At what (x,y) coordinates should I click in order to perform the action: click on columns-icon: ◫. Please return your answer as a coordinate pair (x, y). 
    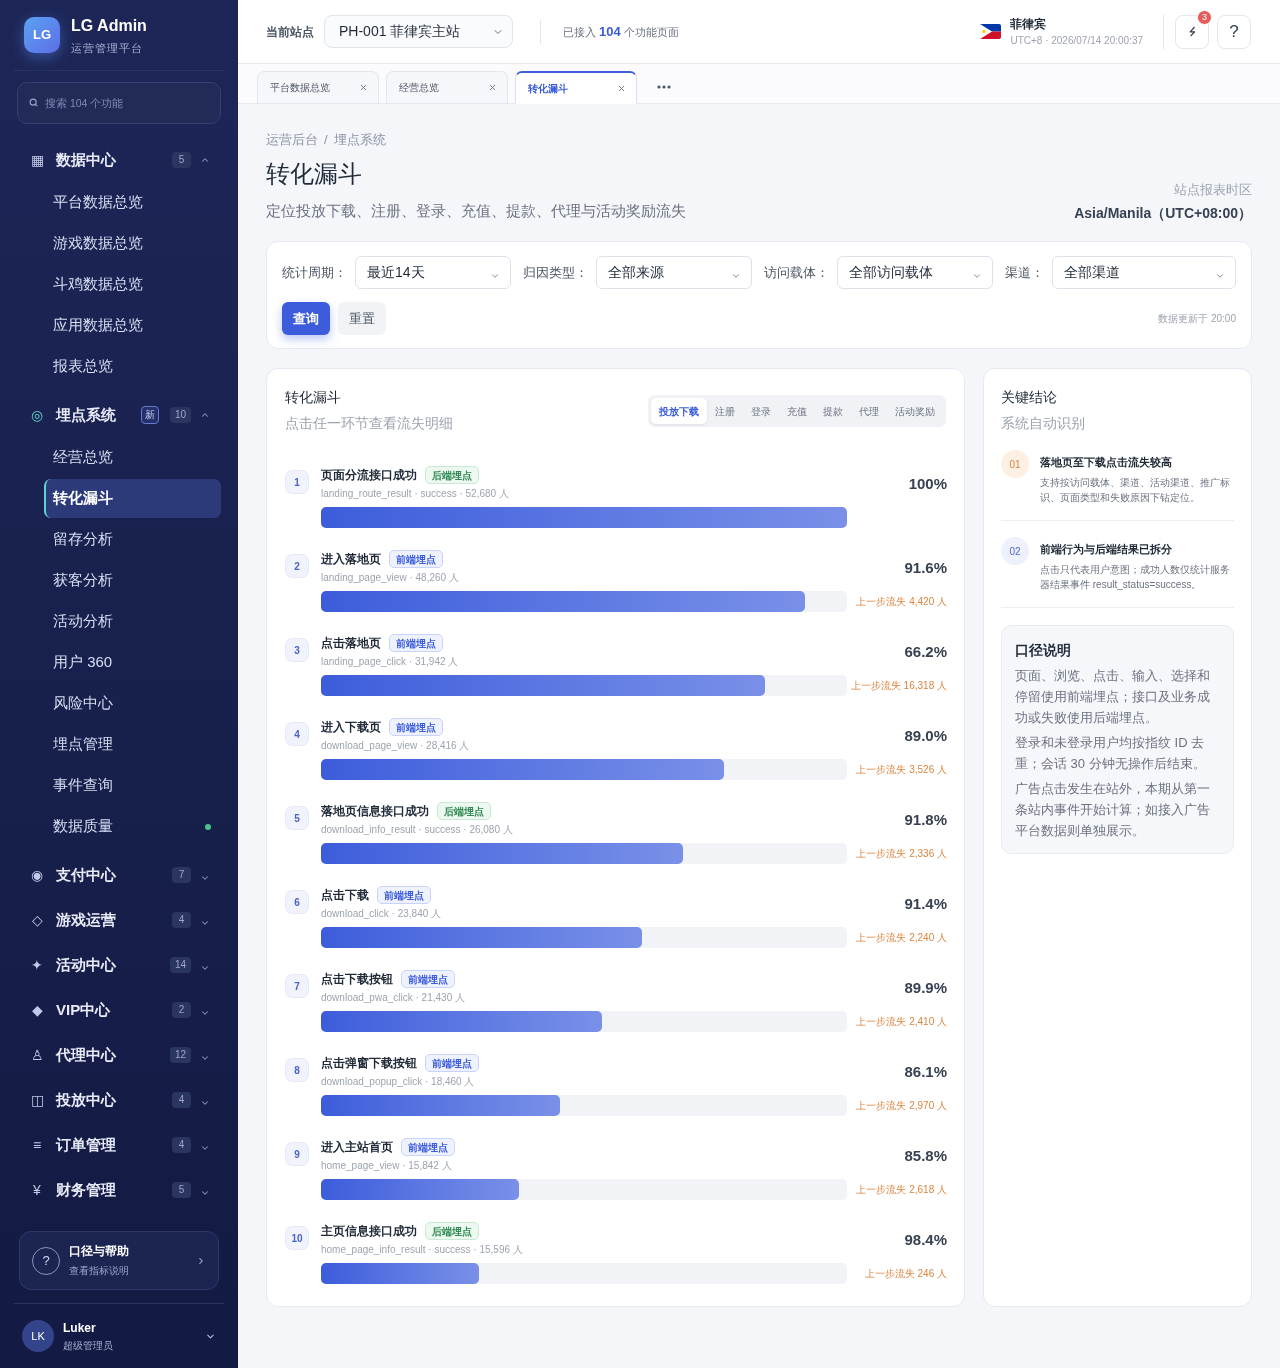
    Looking at the image, I should click on (37, 1099).